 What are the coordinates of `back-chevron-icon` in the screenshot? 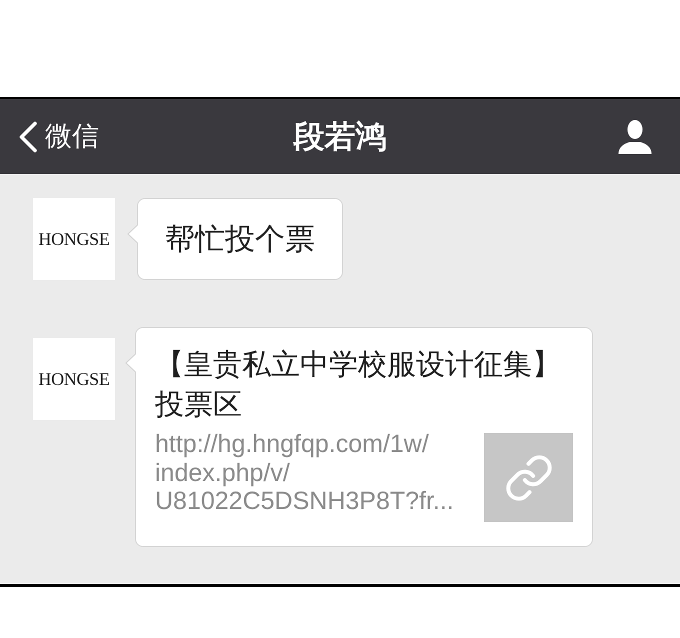 It's located at (28, 136).